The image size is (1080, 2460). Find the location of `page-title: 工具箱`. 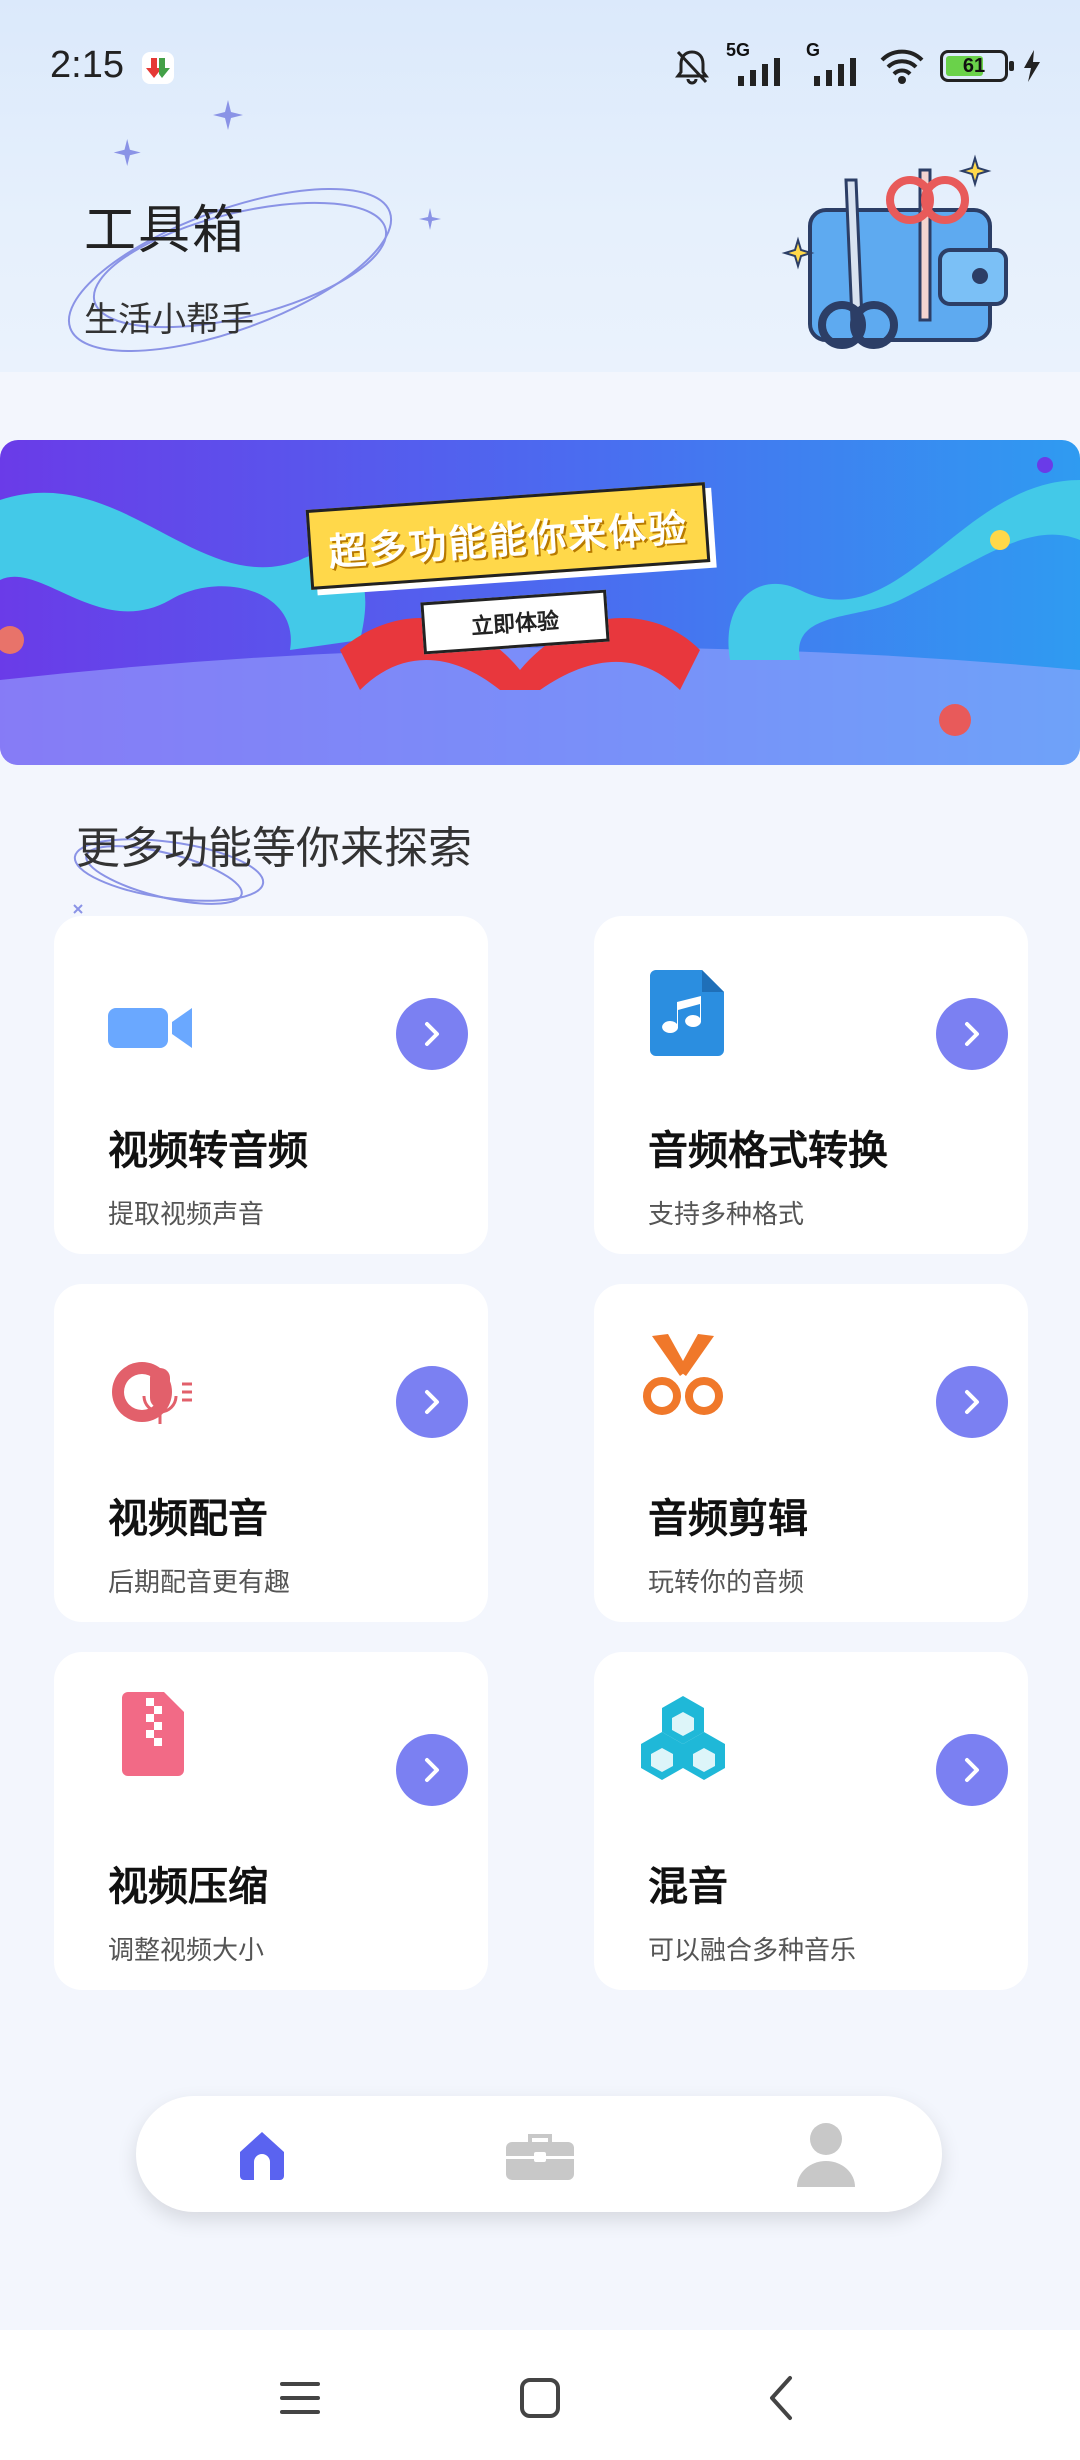

page-title: 工具箱 is located at coordinates (165, 231).